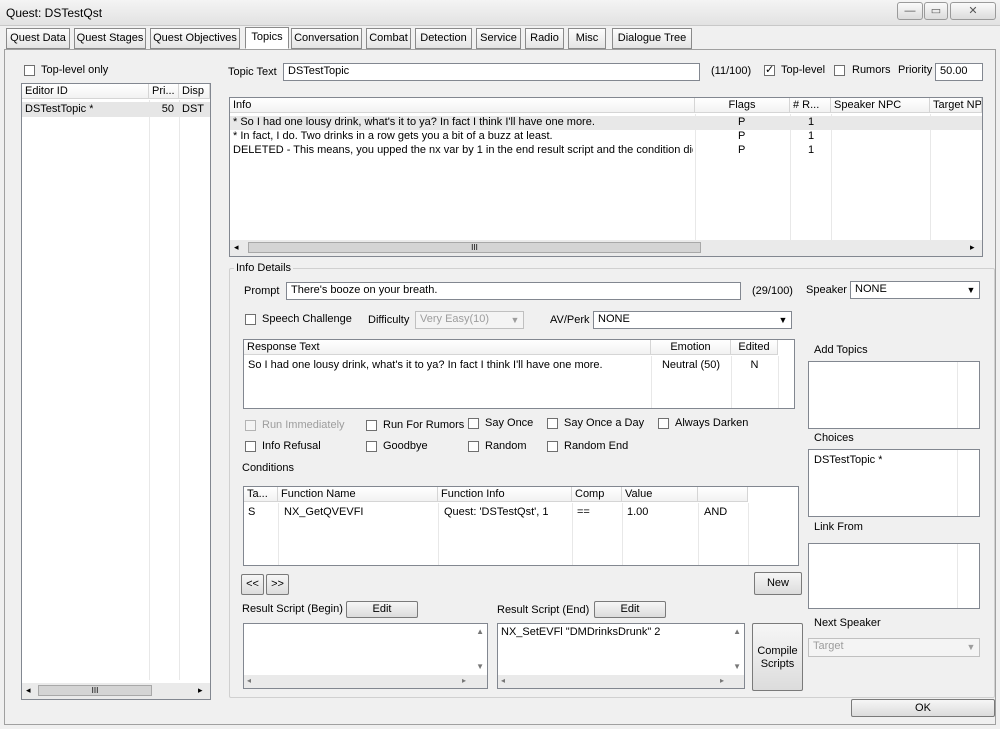 This screenshot has height=729, width=1000. I want to click on next-button: >>, so click(277, 584).